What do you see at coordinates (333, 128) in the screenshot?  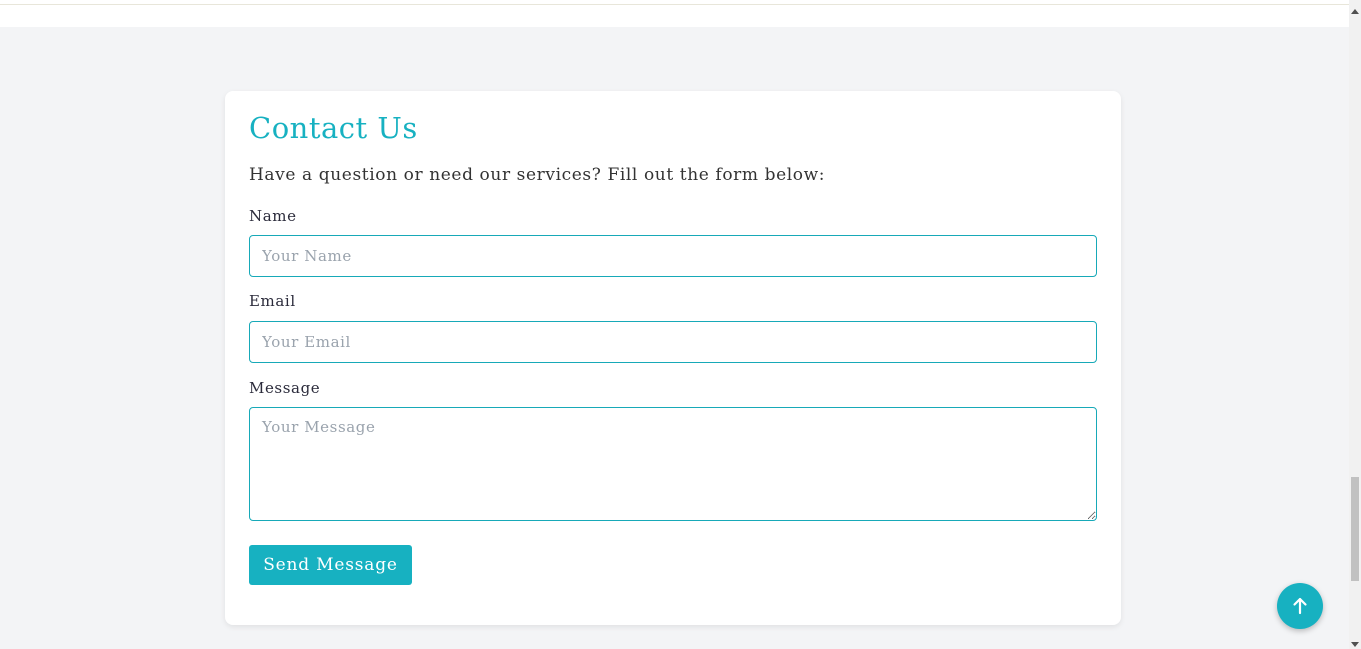 I see `contact-title: Contact Us` at bounding box center [333, 128].